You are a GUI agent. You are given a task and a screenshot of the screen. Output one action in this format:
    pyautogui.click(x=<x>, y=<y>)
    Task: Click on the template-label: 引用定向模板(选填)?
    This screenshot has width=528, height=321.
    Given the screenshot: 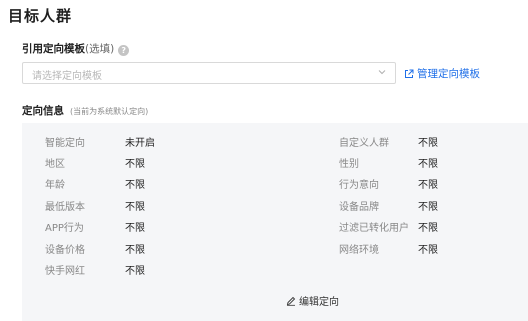 What is the action you would take?
    pyautogui.click(x=76, y=48)
    